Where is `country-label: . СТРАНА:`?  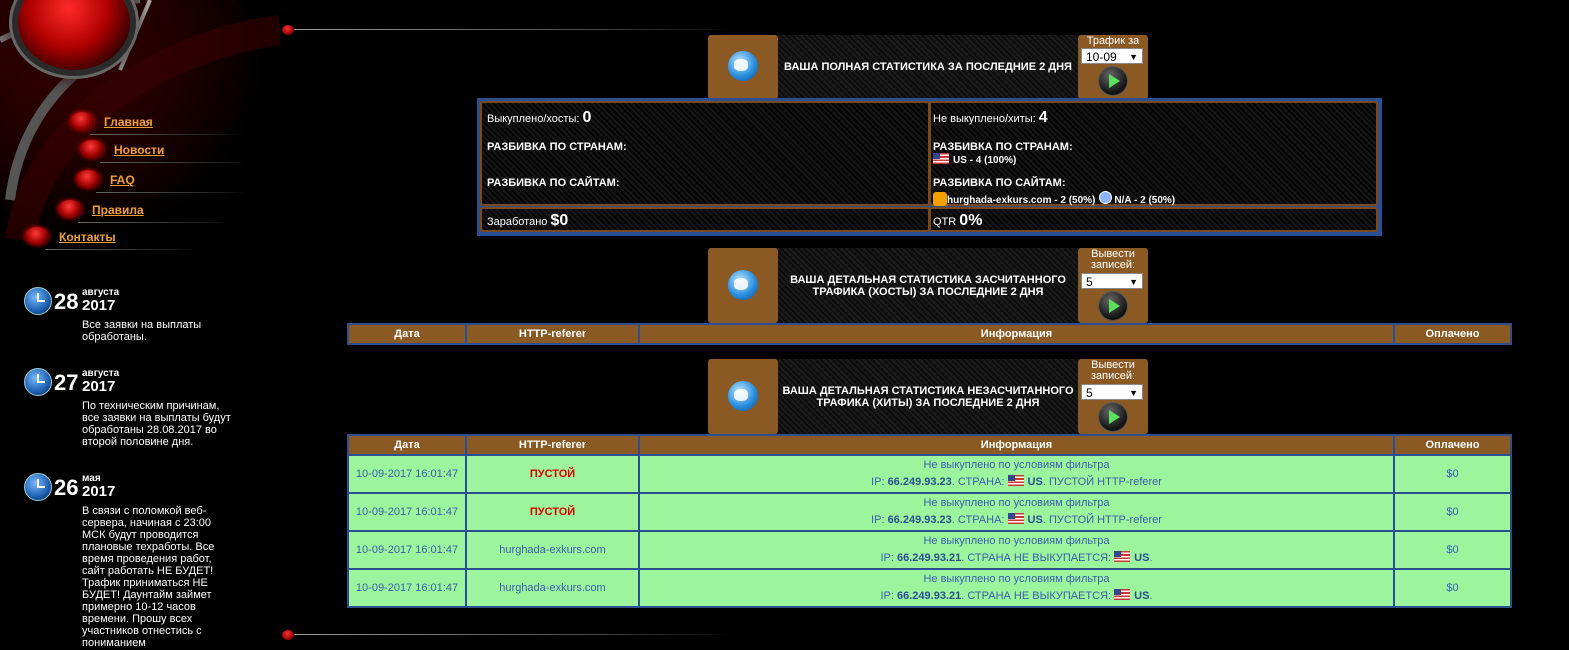
country-label: . СТРАНА: is located at coordinates (978, 520).